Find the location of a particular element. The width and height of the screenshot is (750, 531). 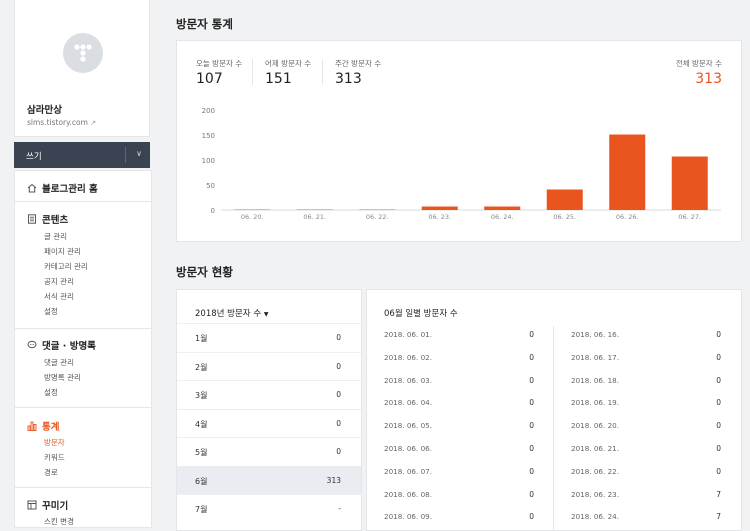

menu-comment-settings: 설정 is located at coordinates (51, 392).